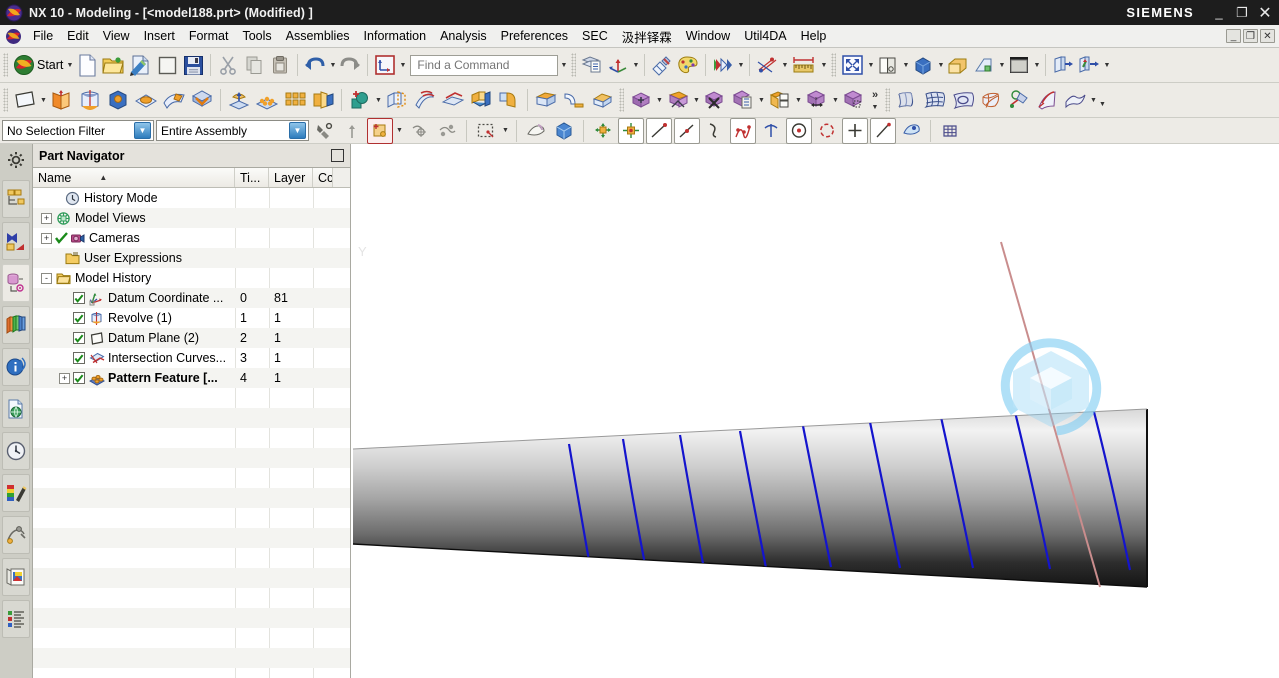 This screenshot has width=1279, height=678. What do you see at coordinates (78, 130) in the screenshot?
I see `selection-filter-combo: No Selection Filter ▼` at bounding box center [78, 130].